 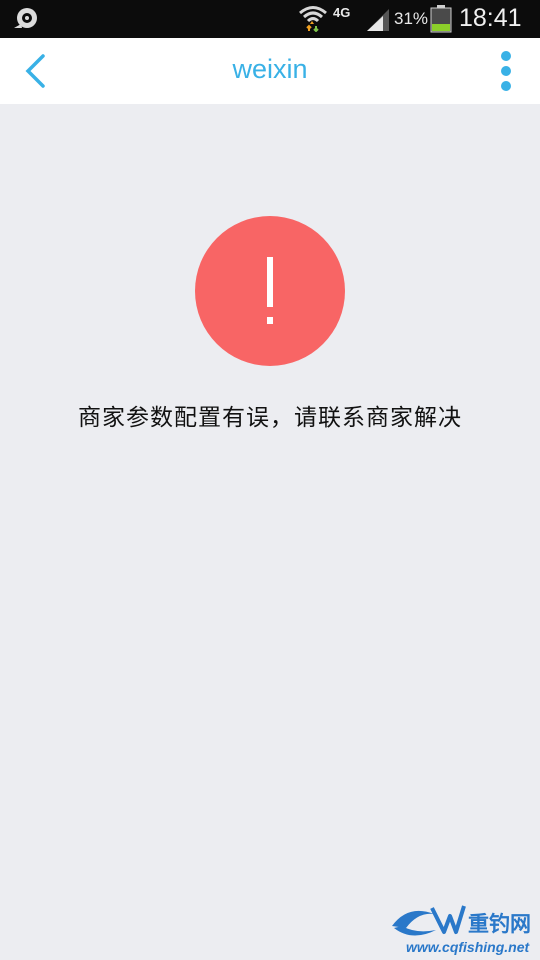 I want to click on overflow-menu-button, so click(x=506, y=71).